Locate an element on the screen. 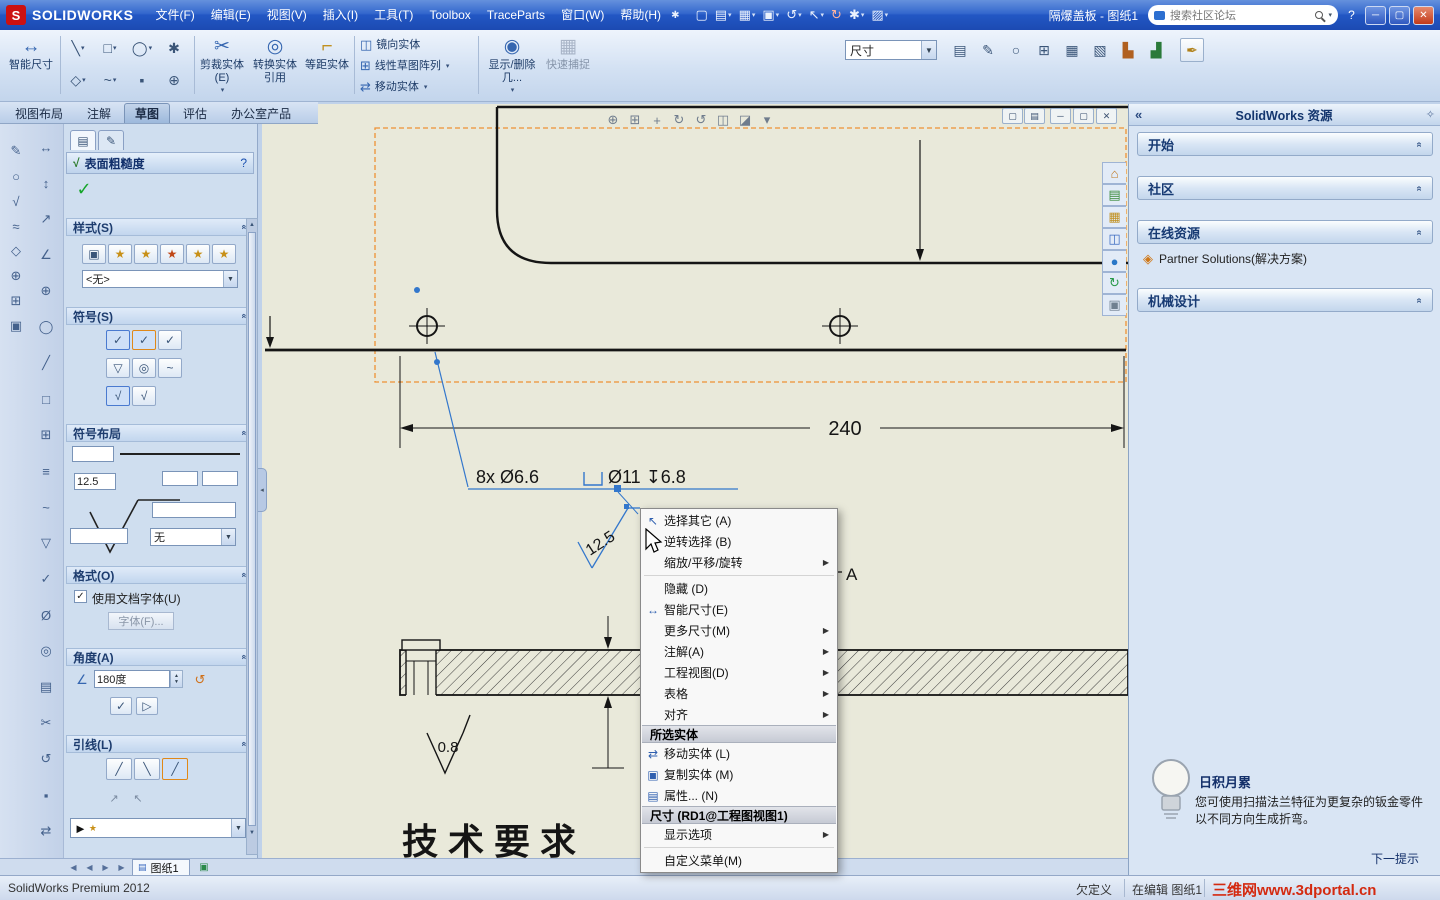 The image size is (1440, 900). doc-restore-button: ▢ is located at coordinates (1083, 116).